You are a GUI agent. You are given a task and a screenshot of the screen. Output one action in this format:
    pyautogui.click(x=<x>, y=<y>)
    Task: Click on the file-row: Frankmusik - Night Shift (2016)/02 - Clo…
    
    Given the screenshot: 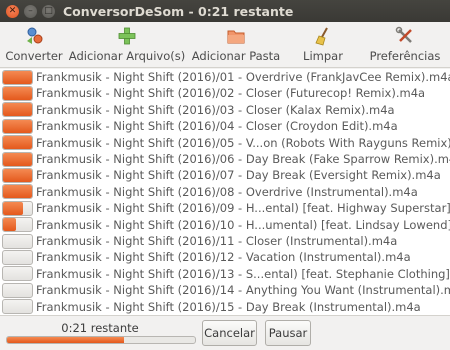 What is the action you would take?
    pyautogui.click(x=225, y=93)
    